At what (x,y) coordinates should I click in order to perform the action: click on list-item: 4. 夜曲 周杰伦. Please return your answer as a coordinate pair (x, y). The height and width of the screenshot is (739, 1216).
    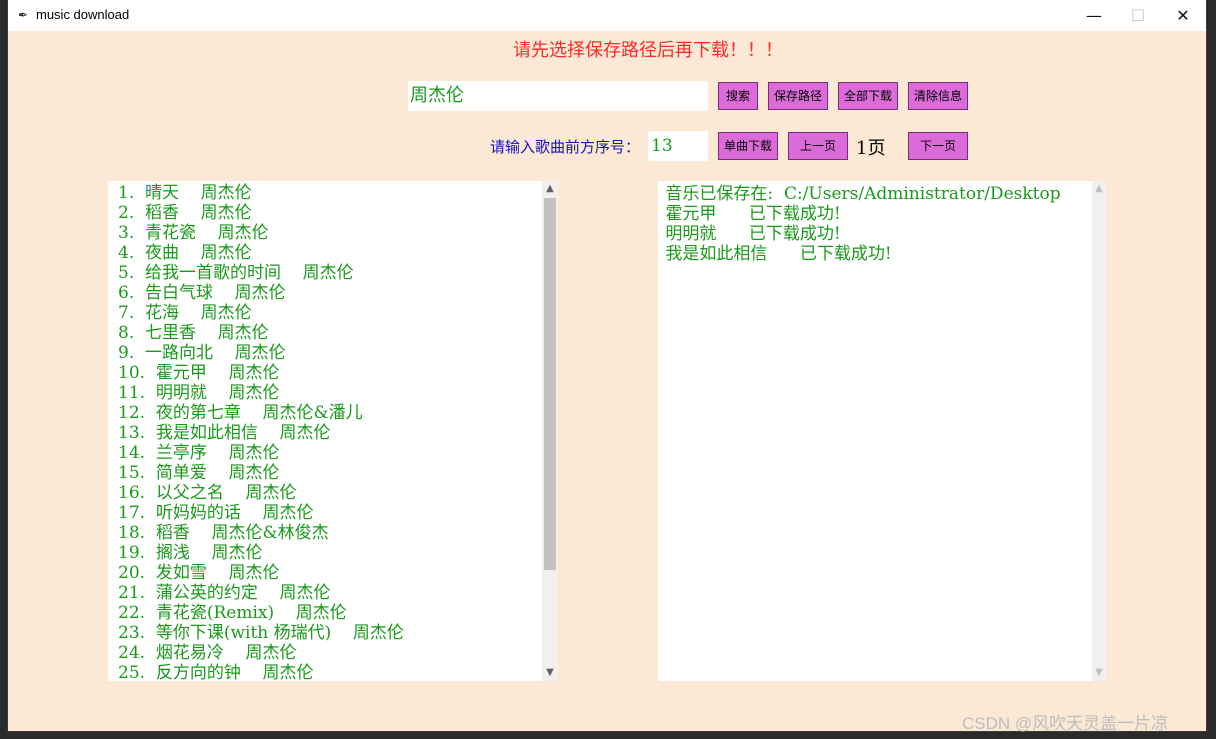
    Looking at the image, I should click on (328, 253).